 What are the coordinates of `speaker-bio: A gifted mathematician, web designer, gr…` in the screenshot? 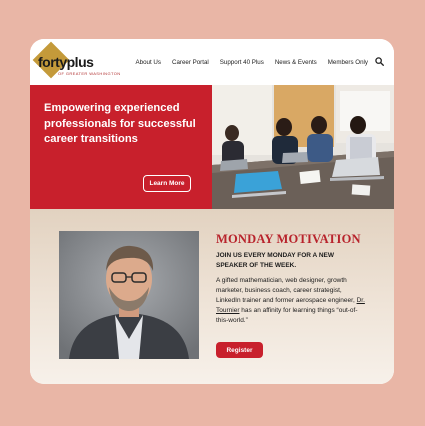 It's located at (291, 301).